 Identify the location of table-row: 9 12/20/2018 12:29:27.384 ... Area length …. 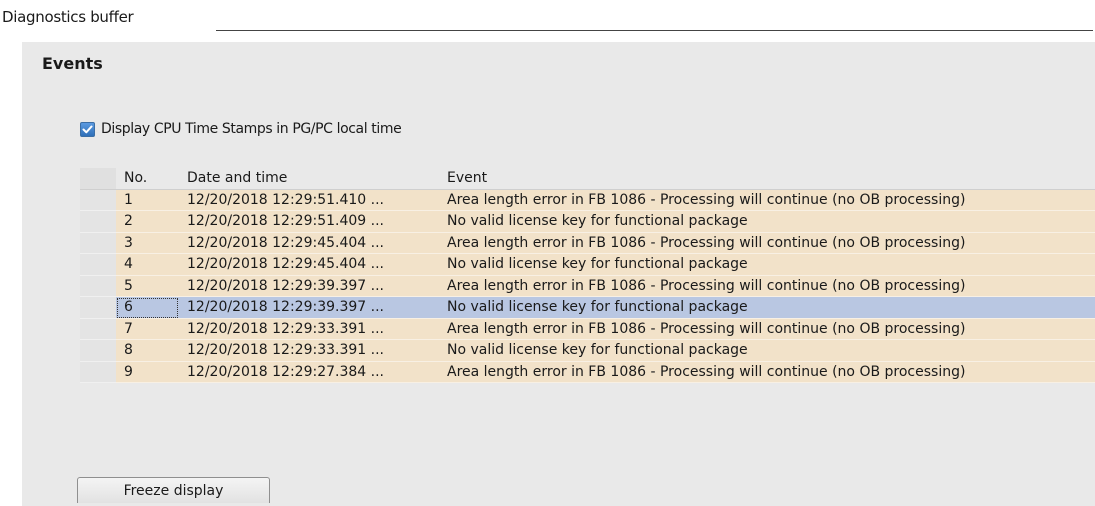
(587, 372).